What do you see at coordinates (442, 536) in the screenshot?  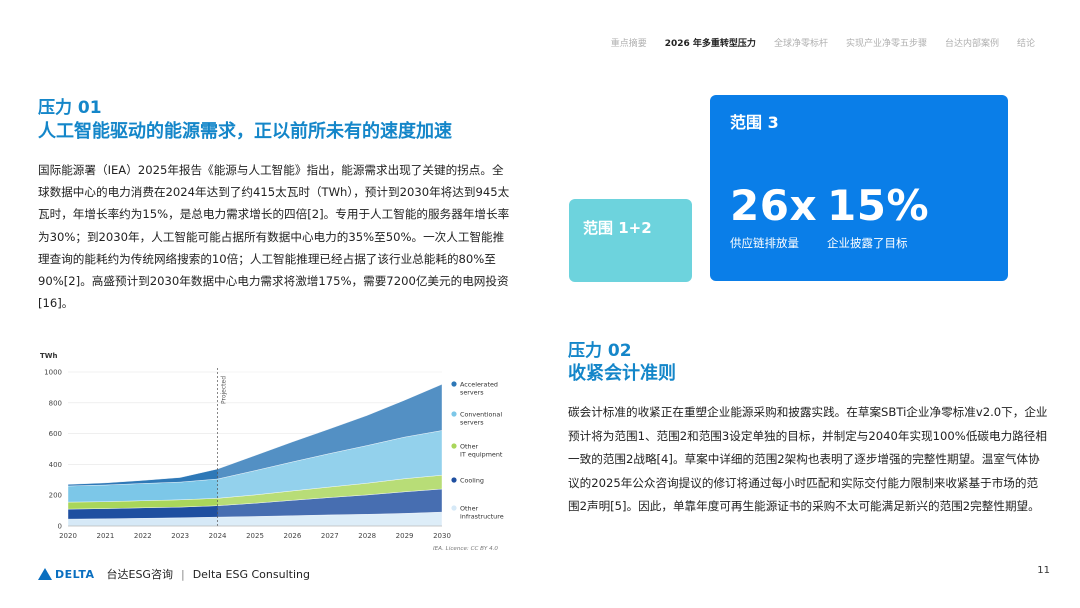 I see `x-tick-label-10: 2030` at bounding box center [442, 536].